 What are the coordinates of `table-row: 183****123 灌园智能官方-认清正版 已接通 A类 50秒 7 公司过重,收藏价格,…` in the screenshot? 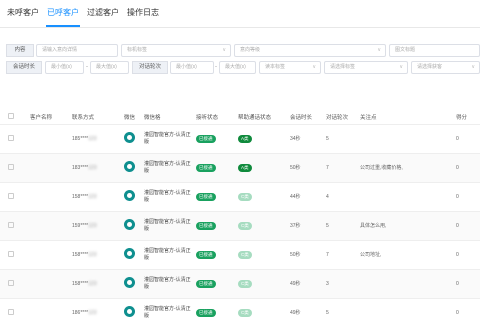 It's located at (240, 167).